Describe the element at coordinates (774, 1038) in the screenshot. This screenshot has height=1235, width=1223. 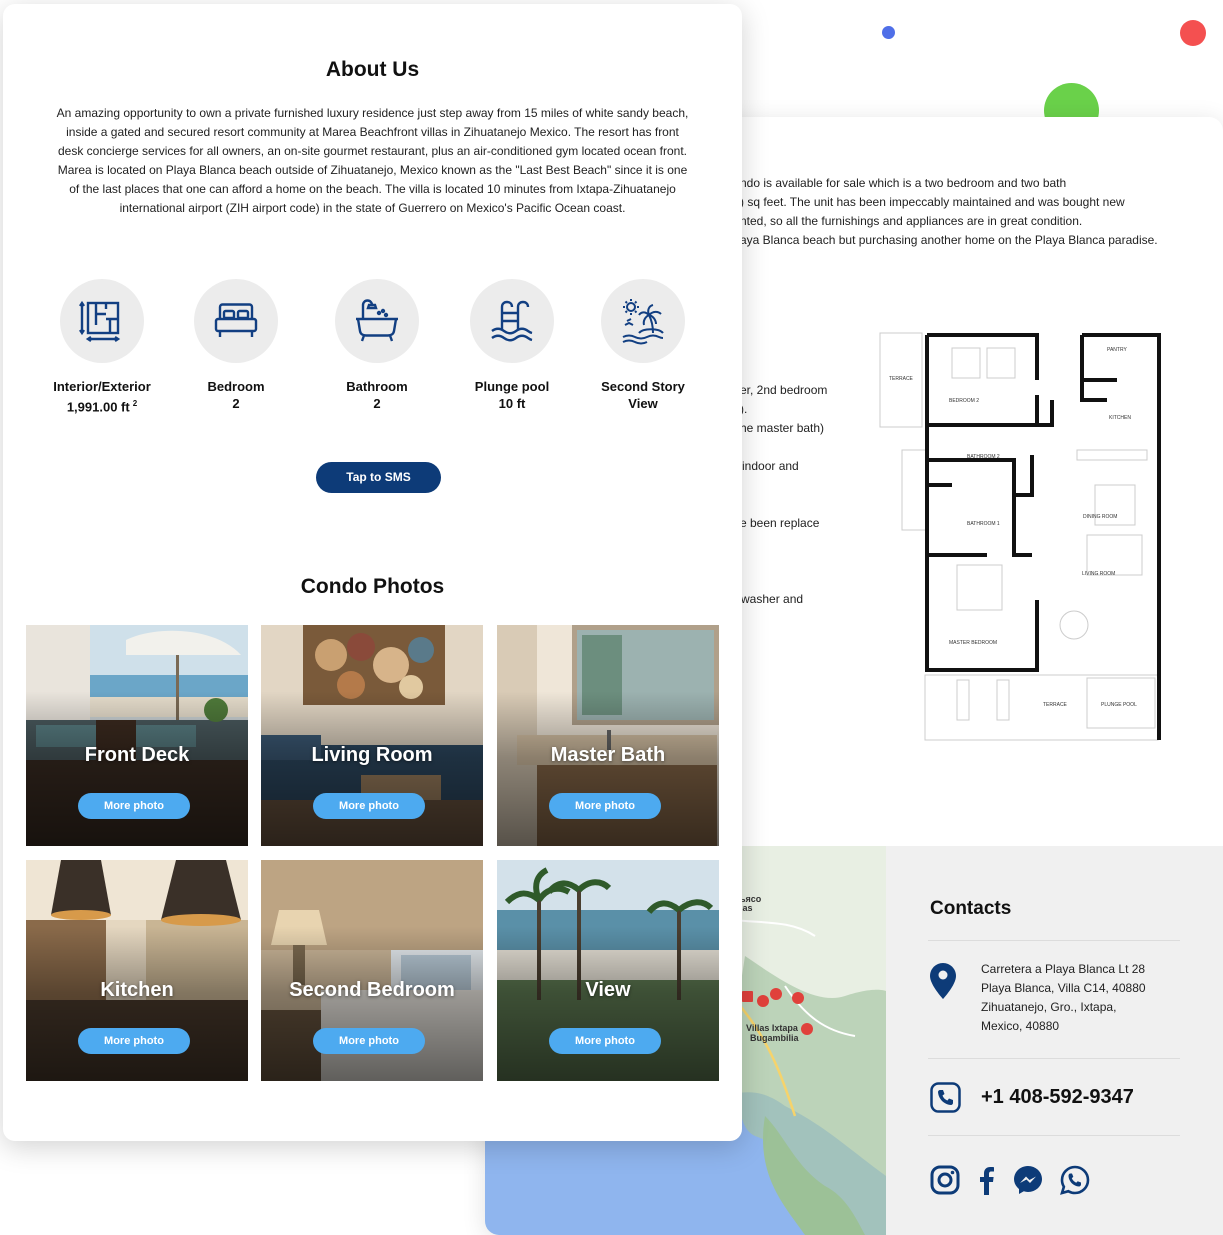
I see `map-label: Bugambilia` at that location.